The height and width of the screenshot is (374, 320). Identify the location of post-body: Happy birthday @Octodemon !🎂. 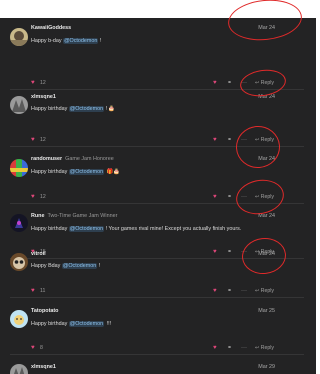
(73, 109).